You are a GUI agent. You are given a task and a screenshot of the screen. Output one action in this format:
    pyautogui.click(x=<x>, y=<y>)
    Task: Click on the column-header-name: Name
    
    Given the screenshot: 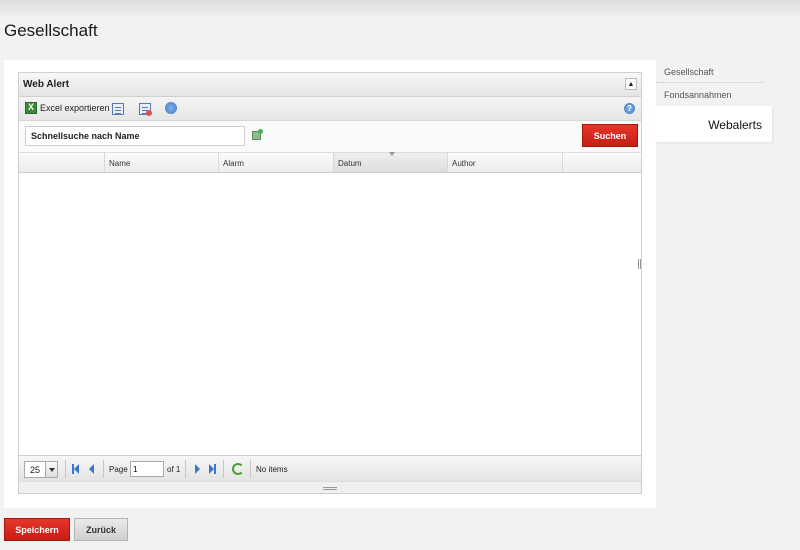 What is the action you would take?
    pyautogui.click(x=162, y=162)
    